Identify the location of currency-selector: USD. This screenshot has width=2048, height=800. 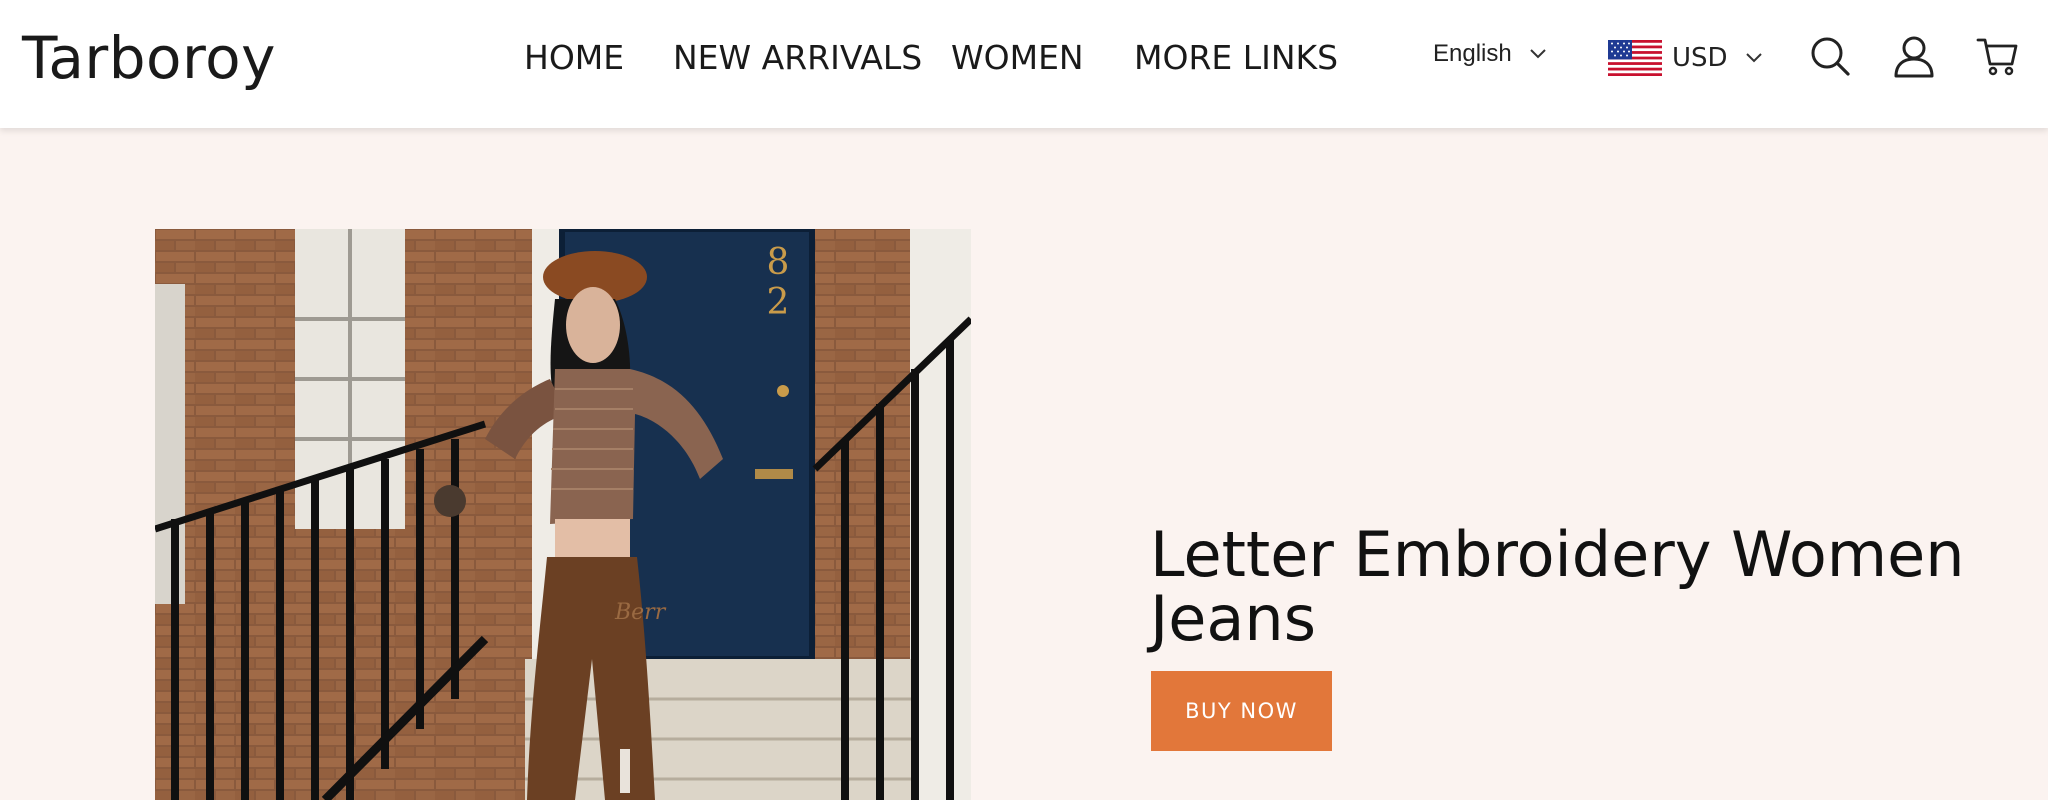
(1685, 58).